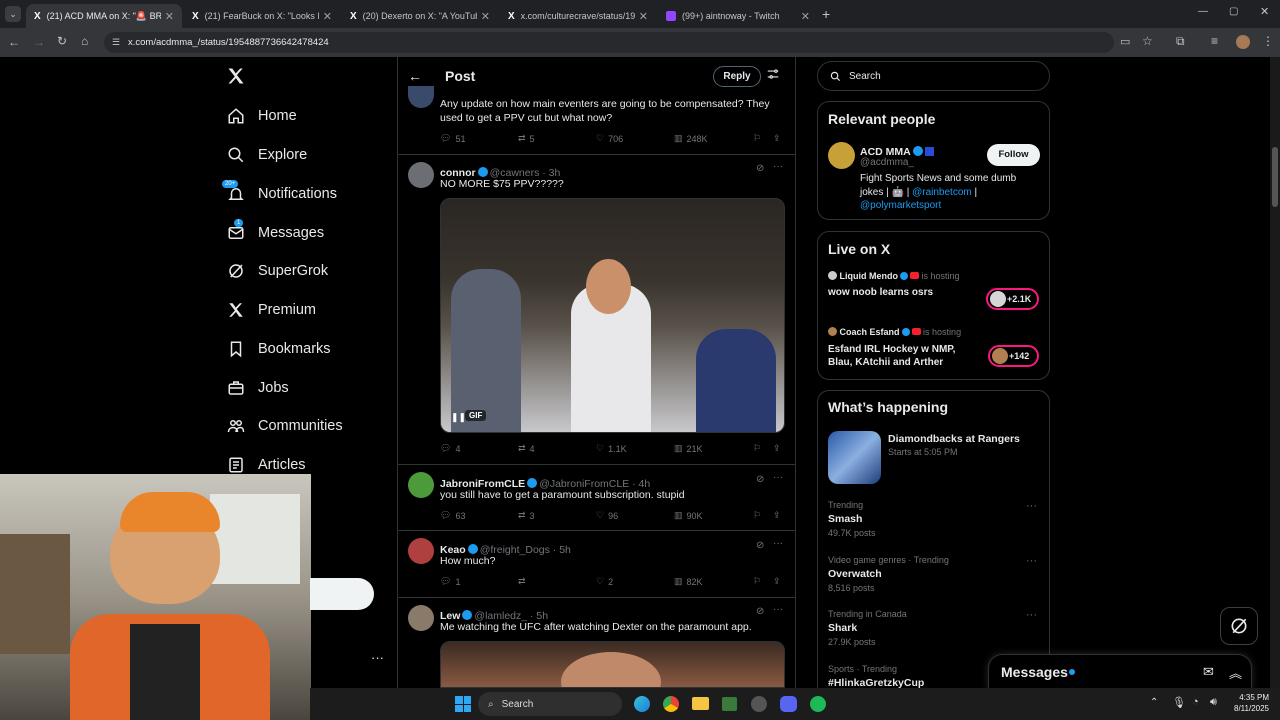 The width and height of the screenshot is (1280, 720). What do you see at coordinates (954, 439) in the screenshot?
I see `event-title: Diamondbacks at Rangers` at bounding box center [954, 439].